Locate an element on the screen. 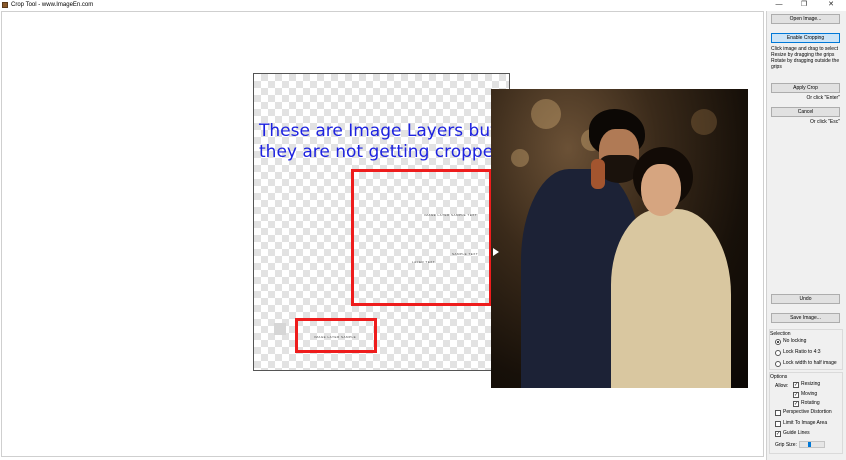 This screenshot has height=460, width=846. check-resizing: ✓ Resizing is located at coordinates (806, 384).